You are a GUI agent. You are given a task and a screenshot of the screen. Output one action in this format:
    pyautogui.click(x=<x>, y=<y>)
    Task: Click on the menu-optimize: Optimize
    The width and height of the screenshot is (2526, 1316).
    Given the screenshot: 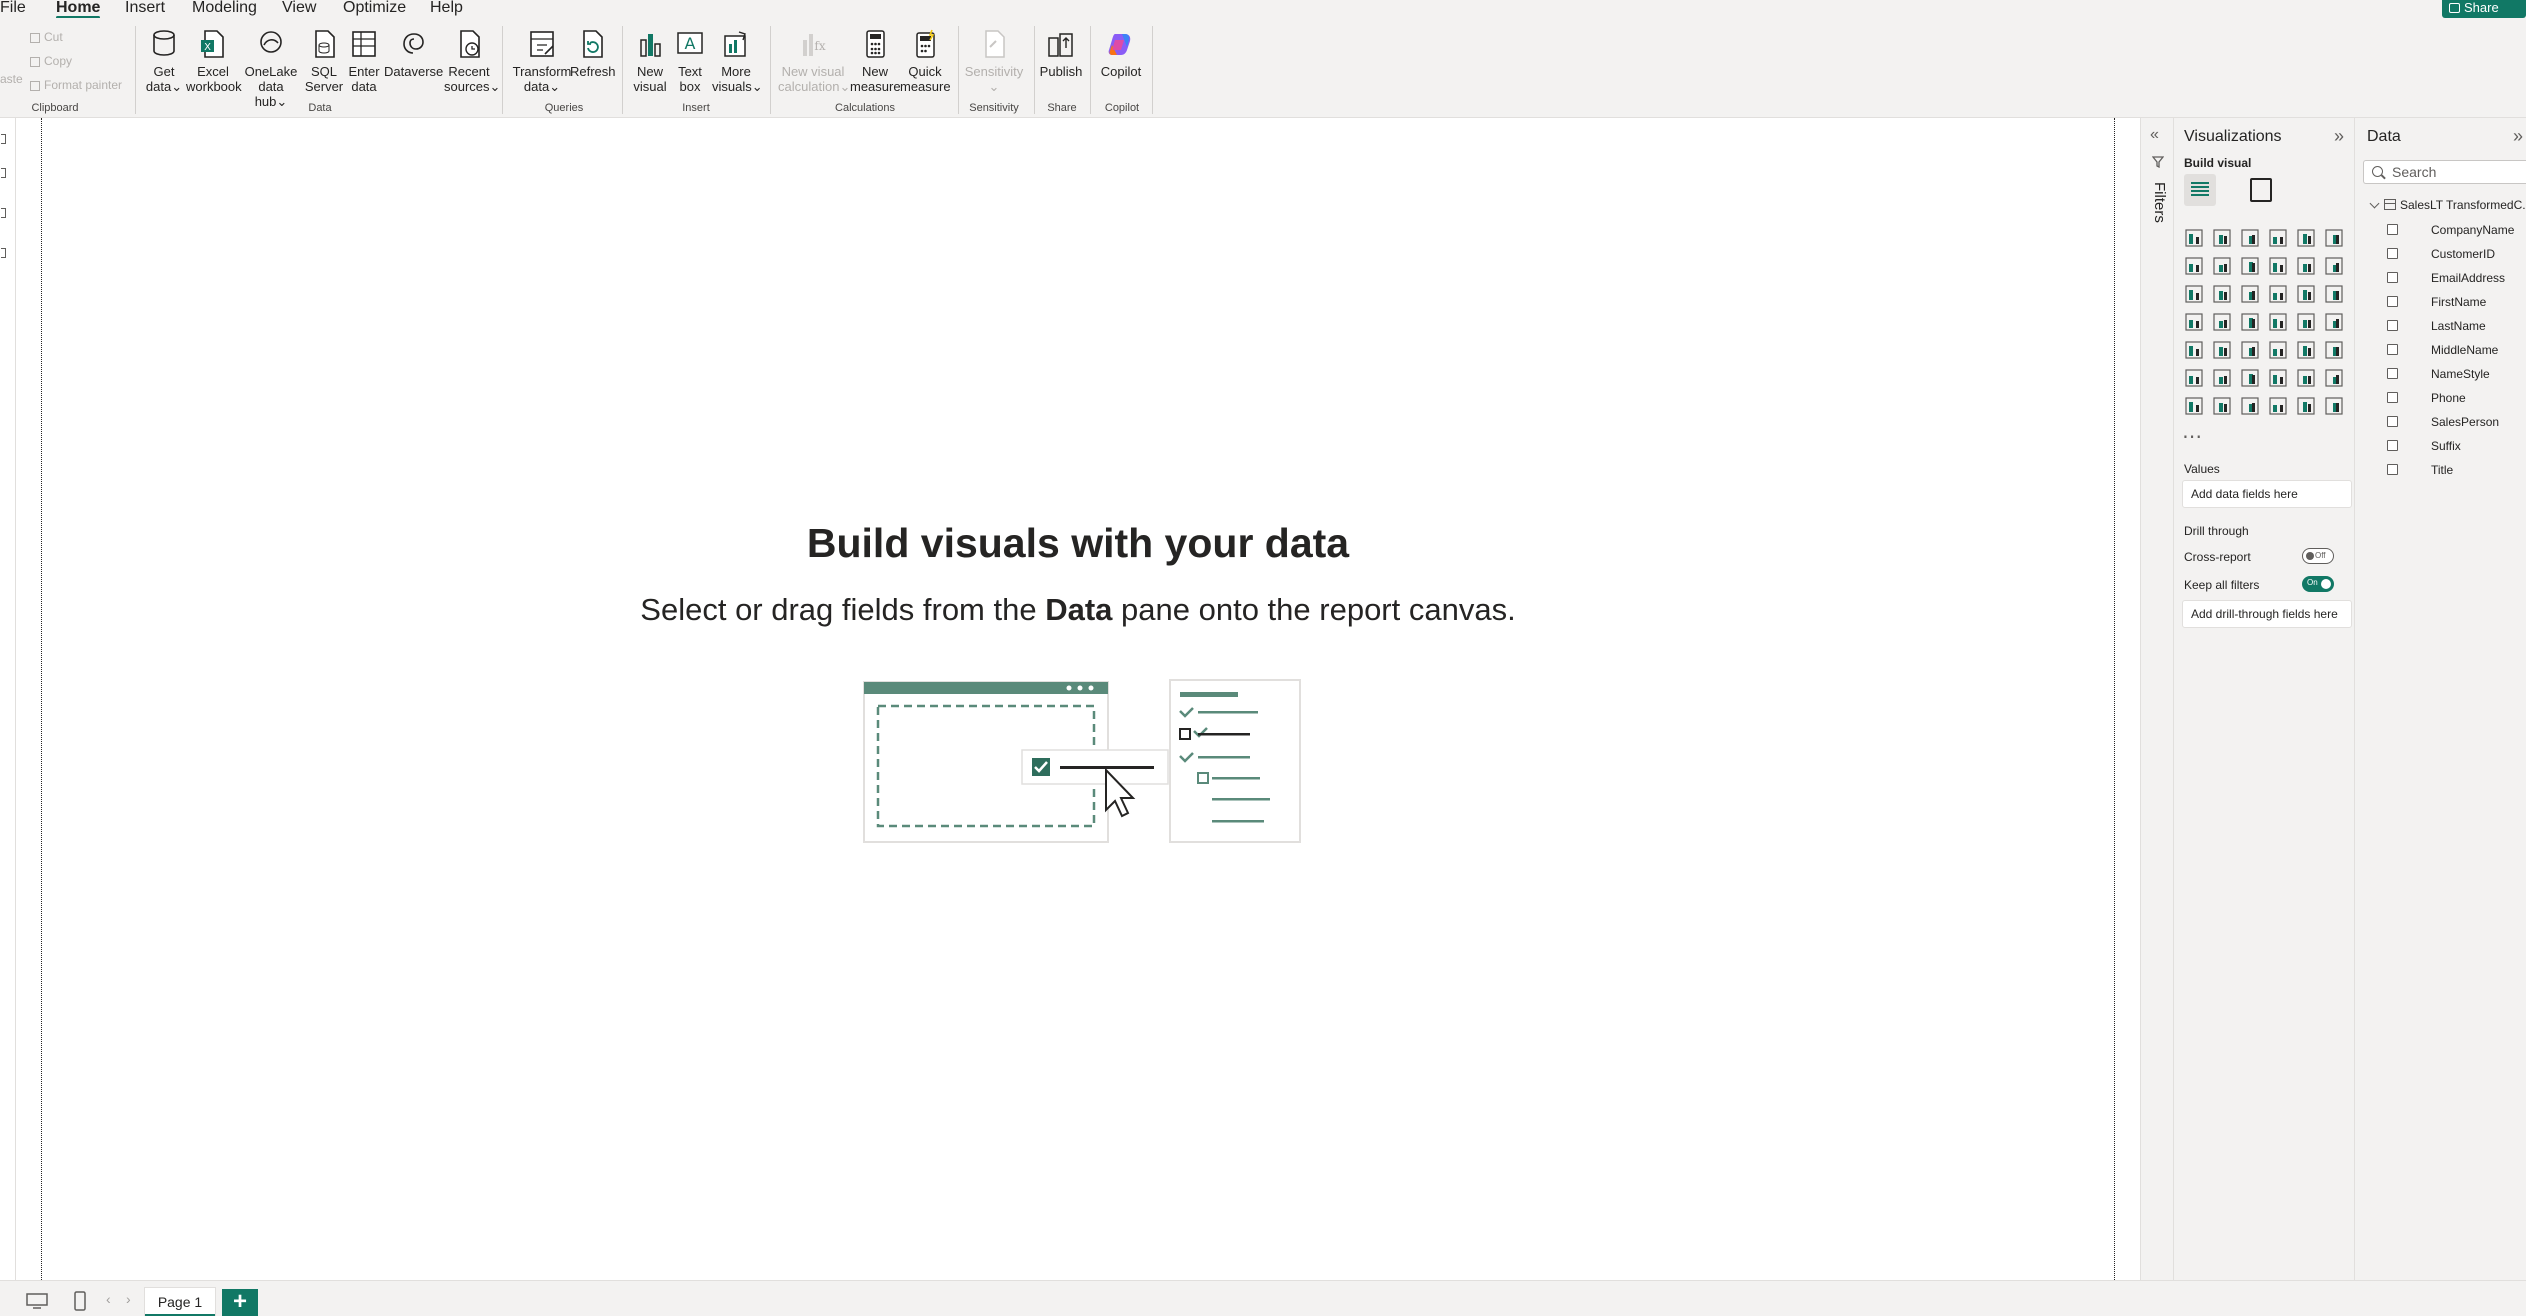 What is the action you would take?
    pyautogui.click(x=374, y=8)
    